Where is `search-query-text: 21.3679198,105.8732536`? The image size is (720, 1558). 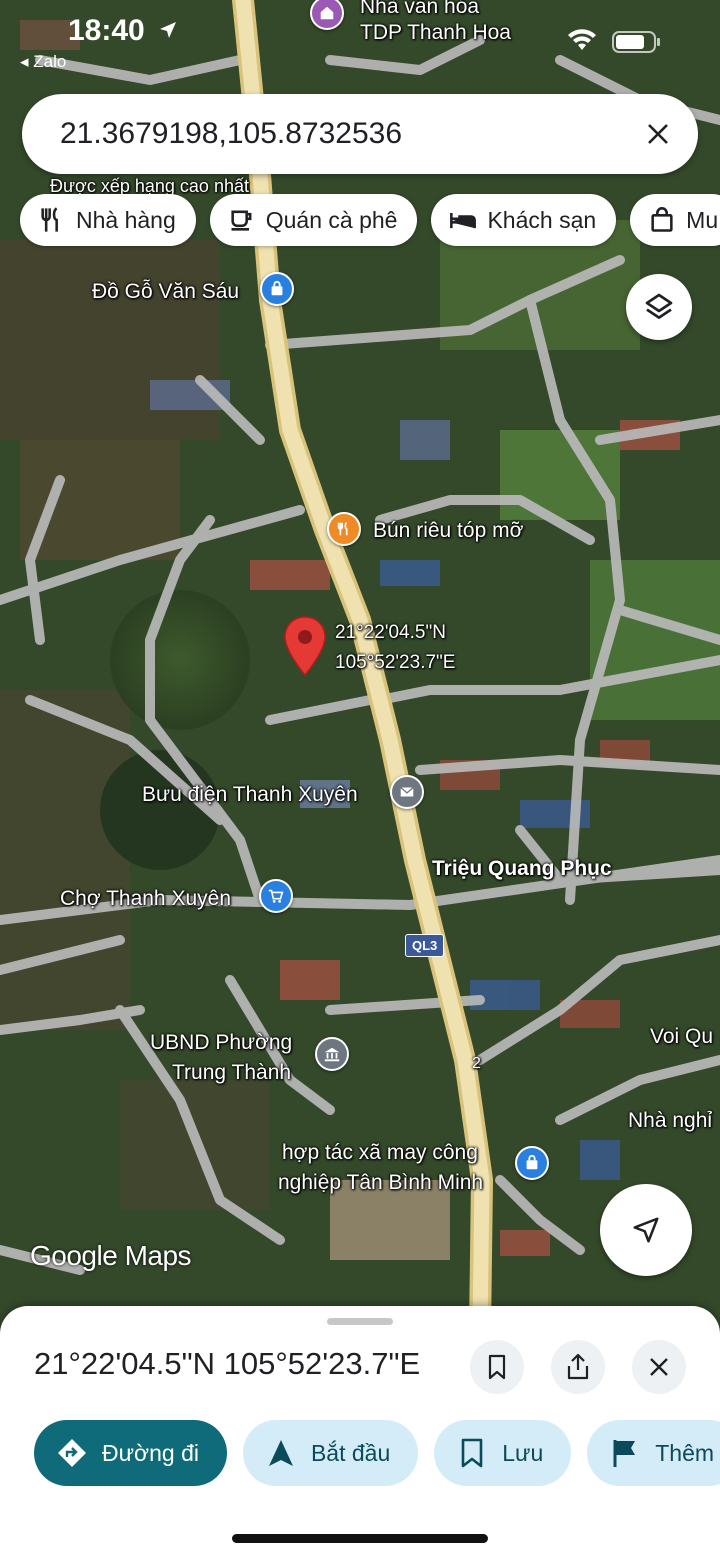 search-query-text: 21.3679198,105.8732536 is located at coordinates (344, 134).